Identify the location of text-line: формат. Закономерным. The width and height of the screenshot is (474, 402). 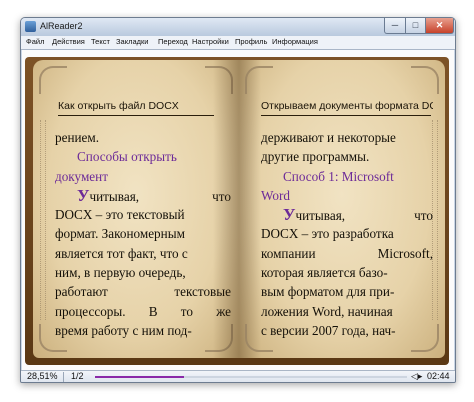
(120, 234).